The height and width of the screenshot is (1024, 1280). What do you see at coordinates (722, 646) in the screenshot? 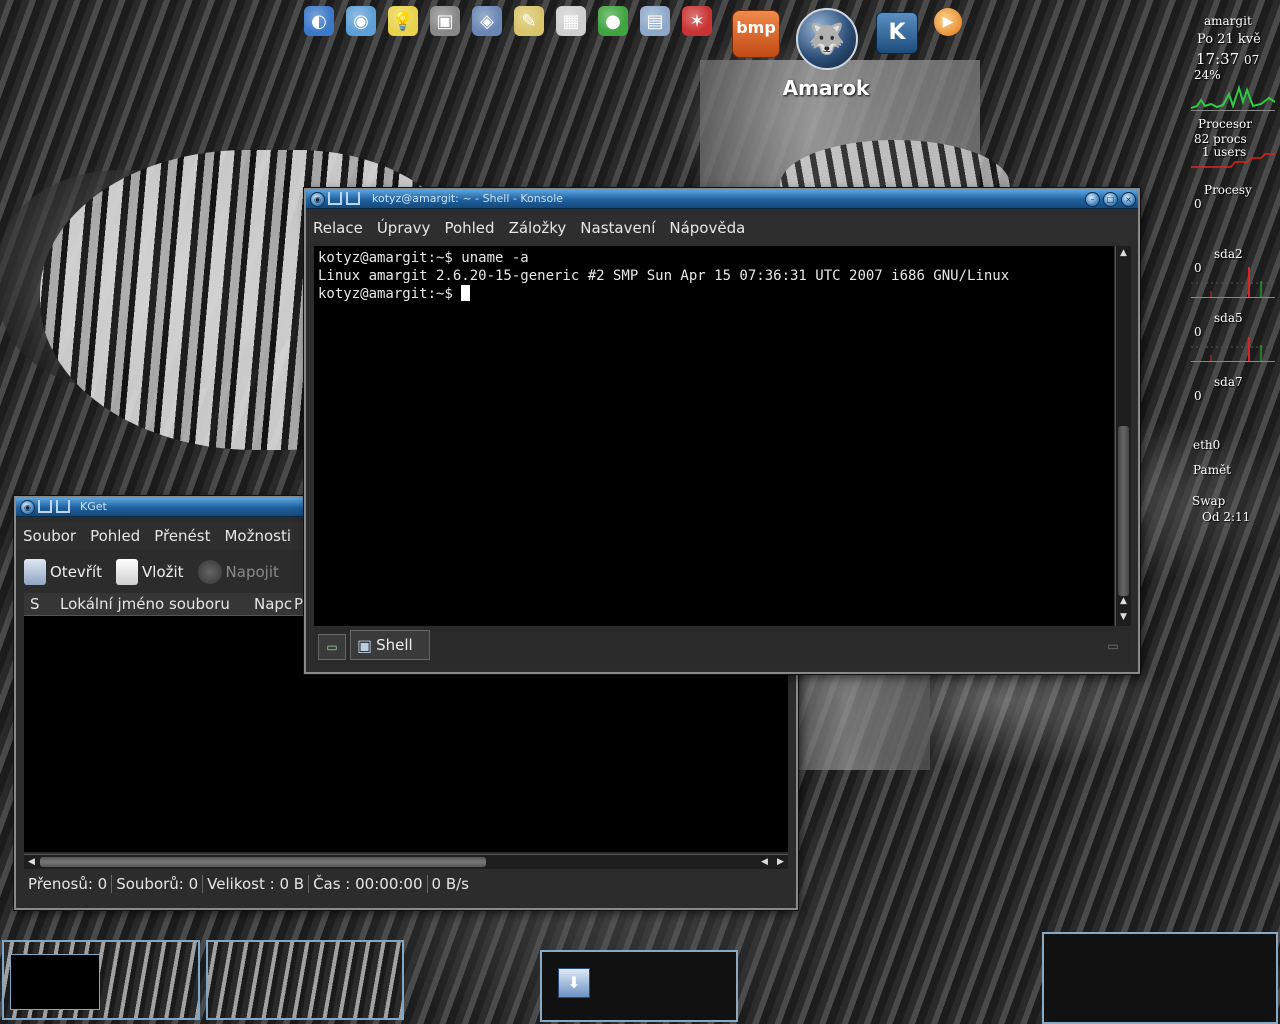
I see `session-tabbar: ▭ ▣ Shell ▭` at bounding box center [722, 646].